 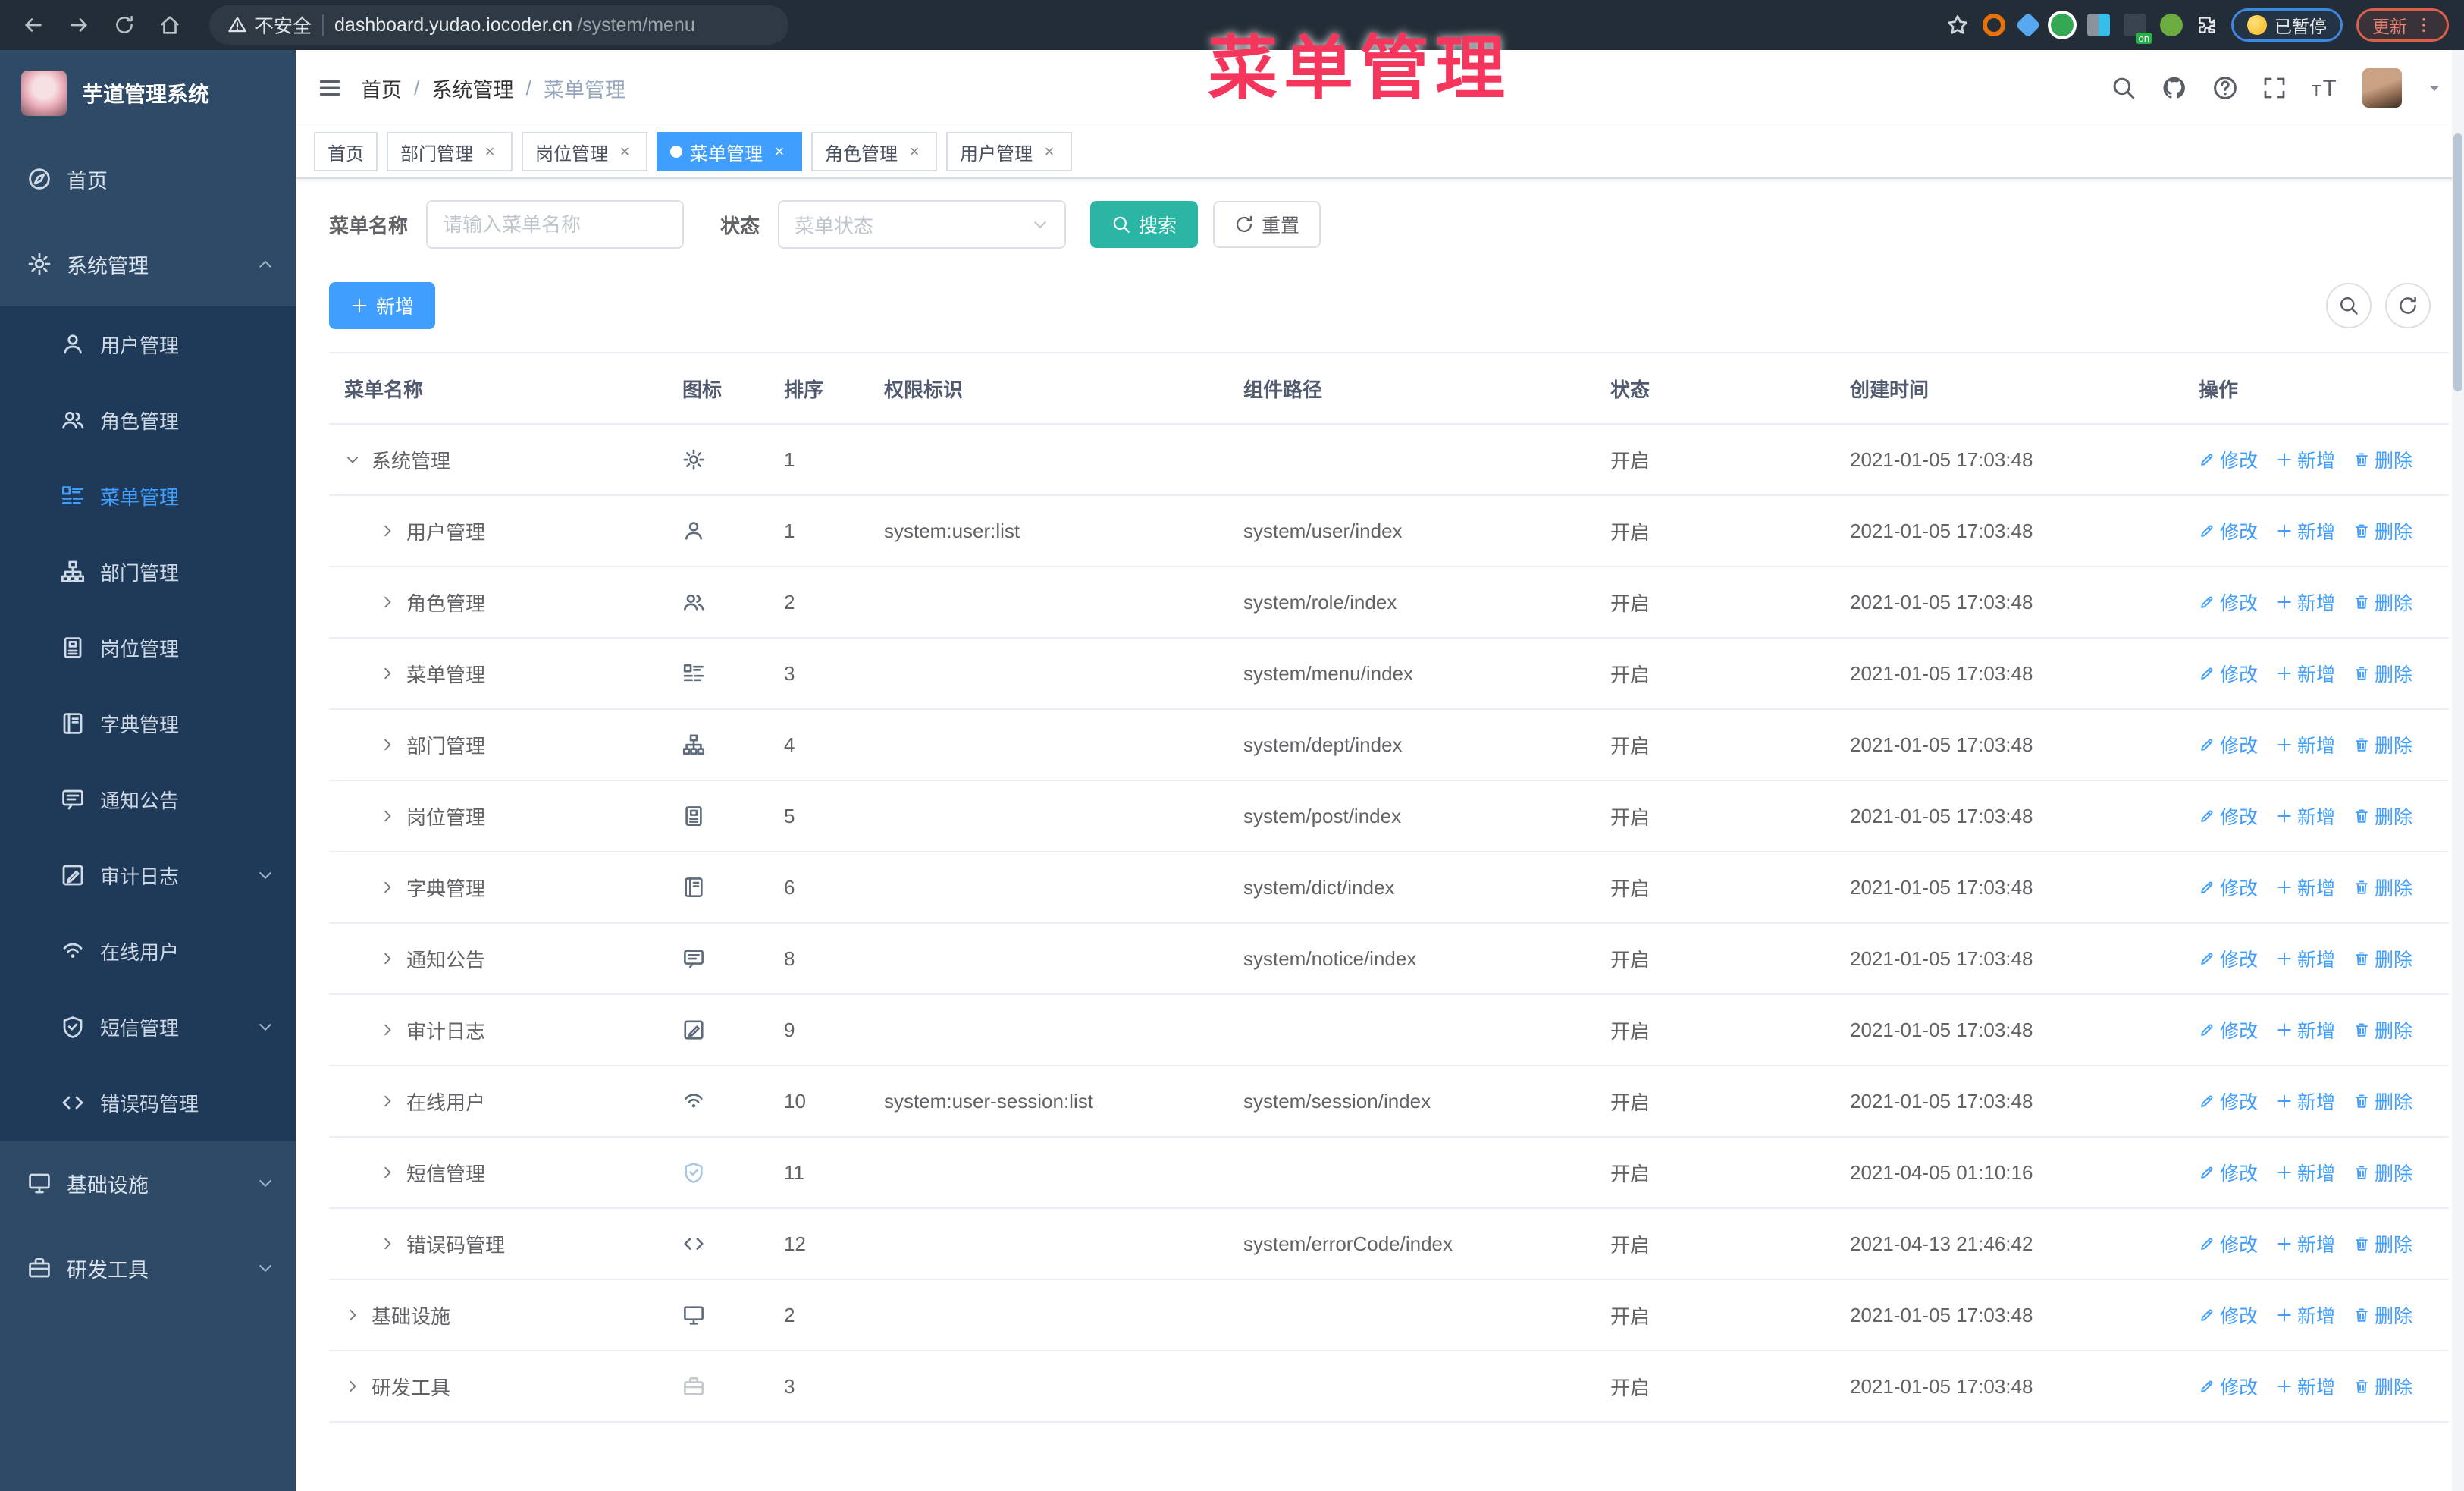 I want to click on header-search-icon, so click(x=2123, y=88).